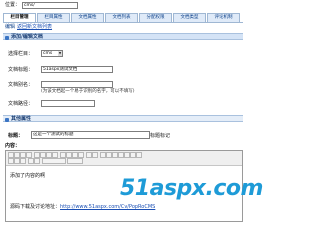 This screenshot has height=240, width=320. Describe the element at coordinates (123, 118) in the screenshot. I see `section-other-props: 其他属性` at that location.